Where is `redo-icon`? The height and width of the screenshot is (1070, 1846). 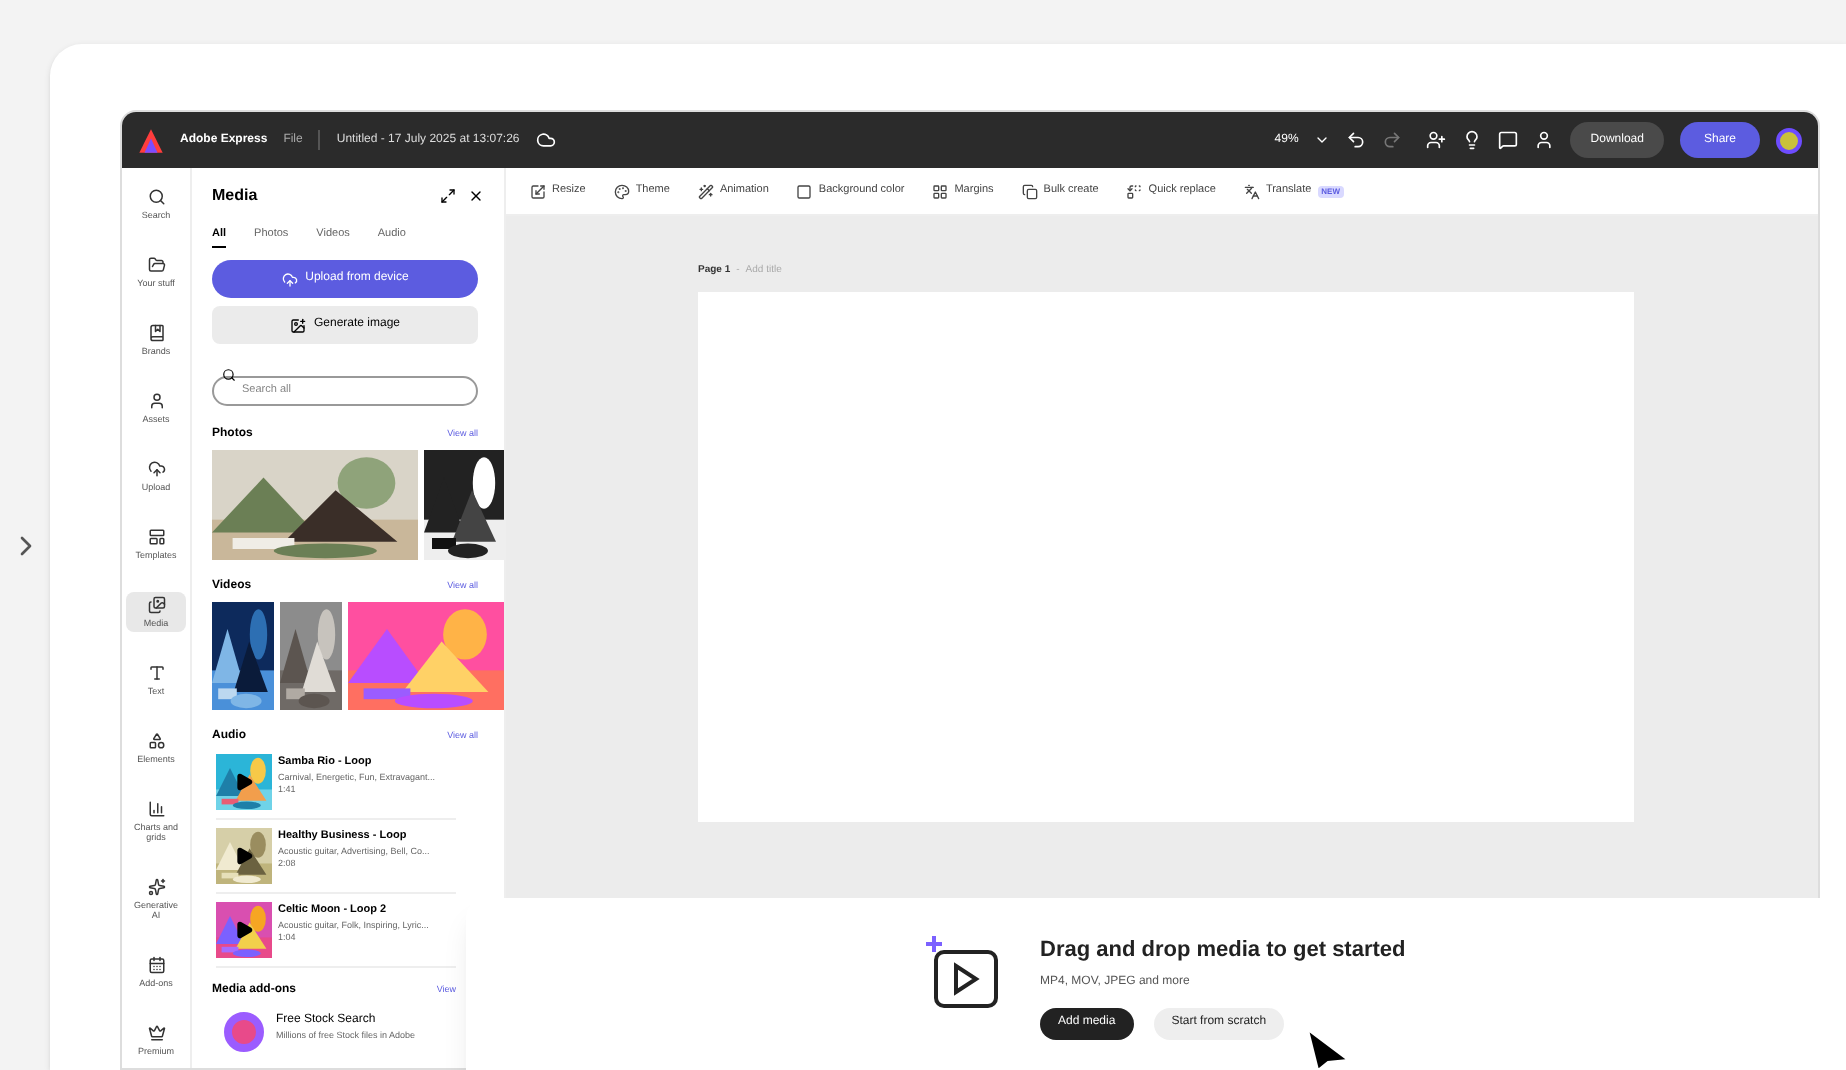 redo-icon is located at coordinates (1392, 140).